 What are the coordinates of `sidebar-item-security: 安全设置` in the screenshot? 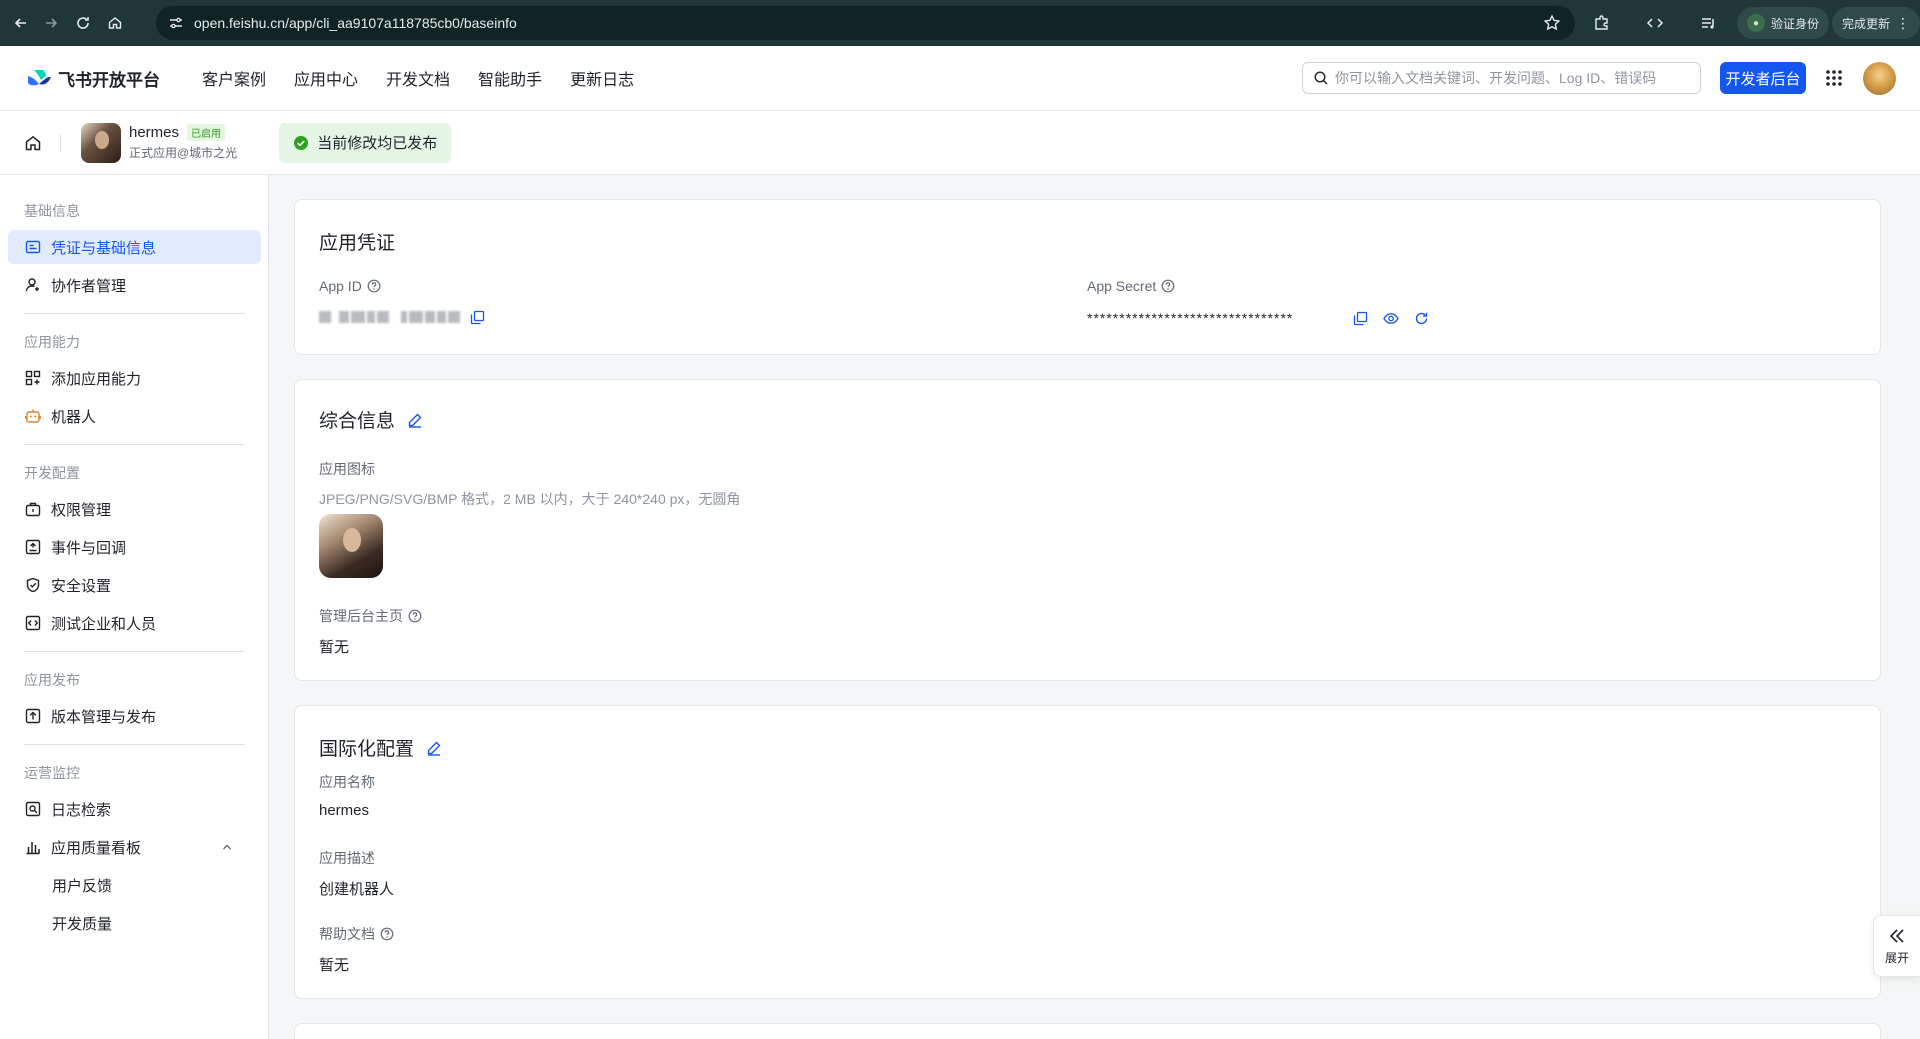 It's located at (134, 585).